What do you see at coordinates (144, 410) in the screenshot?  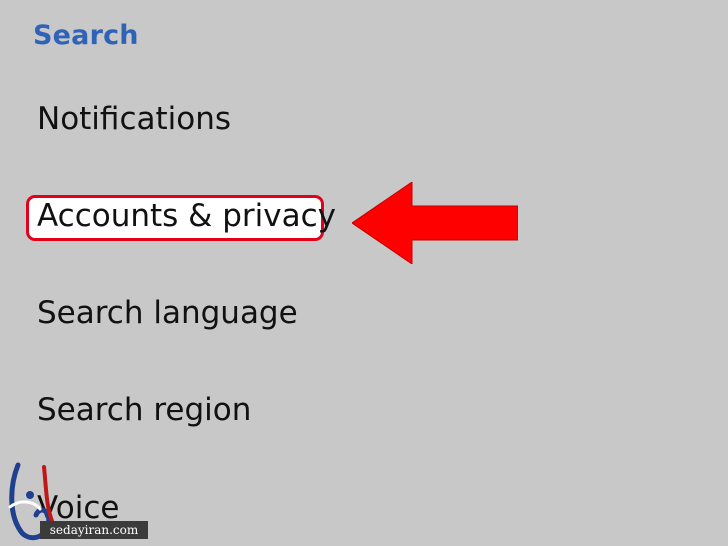 I see `settings-item-search-region: Search region` at bounding box center [144, 410].